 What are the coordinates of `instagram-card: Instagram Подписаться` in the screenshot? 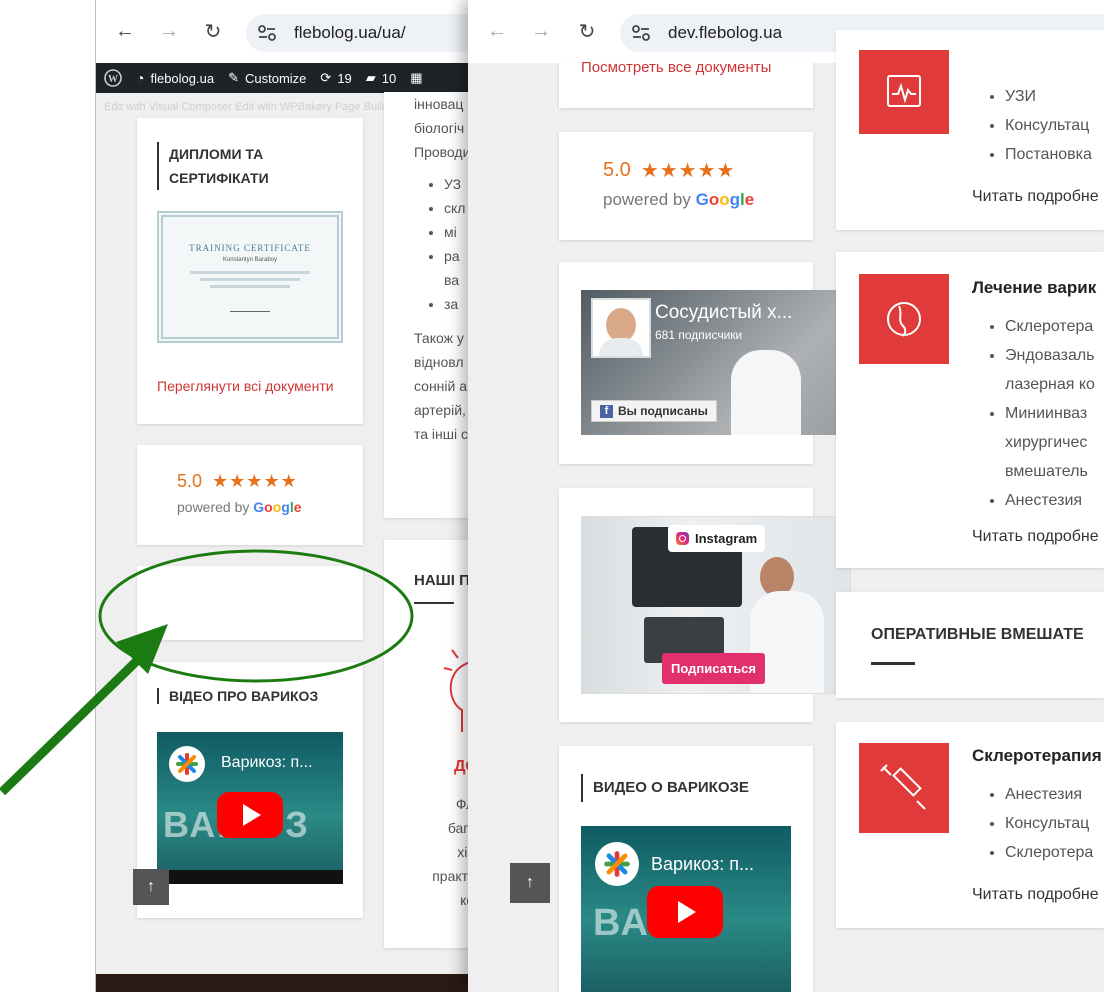 It's located at (705, 605).